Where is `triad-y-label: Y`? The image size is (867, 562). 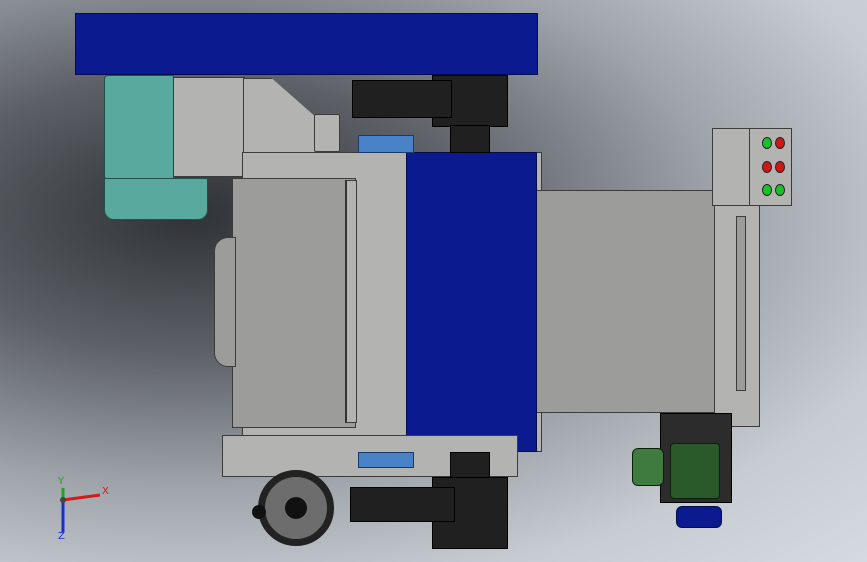
triad-y-label: Y is located at coordinates (61, 481).